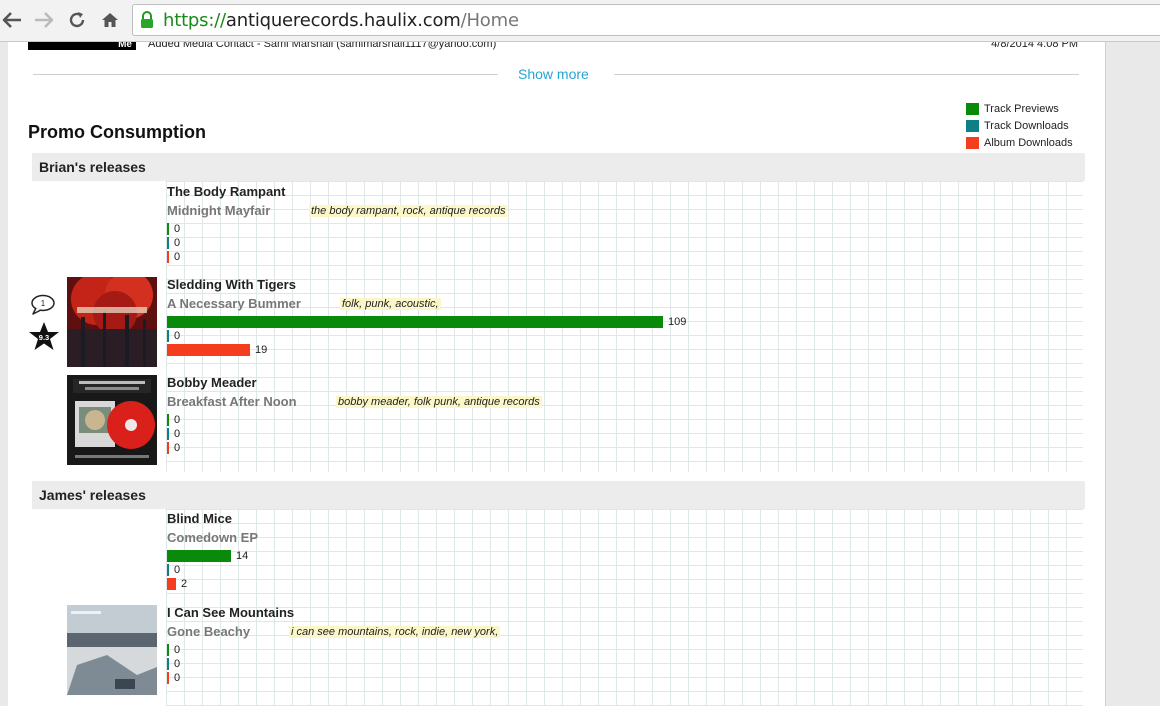 Image resolution: width=1160 pixels, height=706 pixels. What do you see at coordinates (232, 401) in the screenshot?
I see `album-title: Breakfast After Noon` at bounding box center [232, 401].